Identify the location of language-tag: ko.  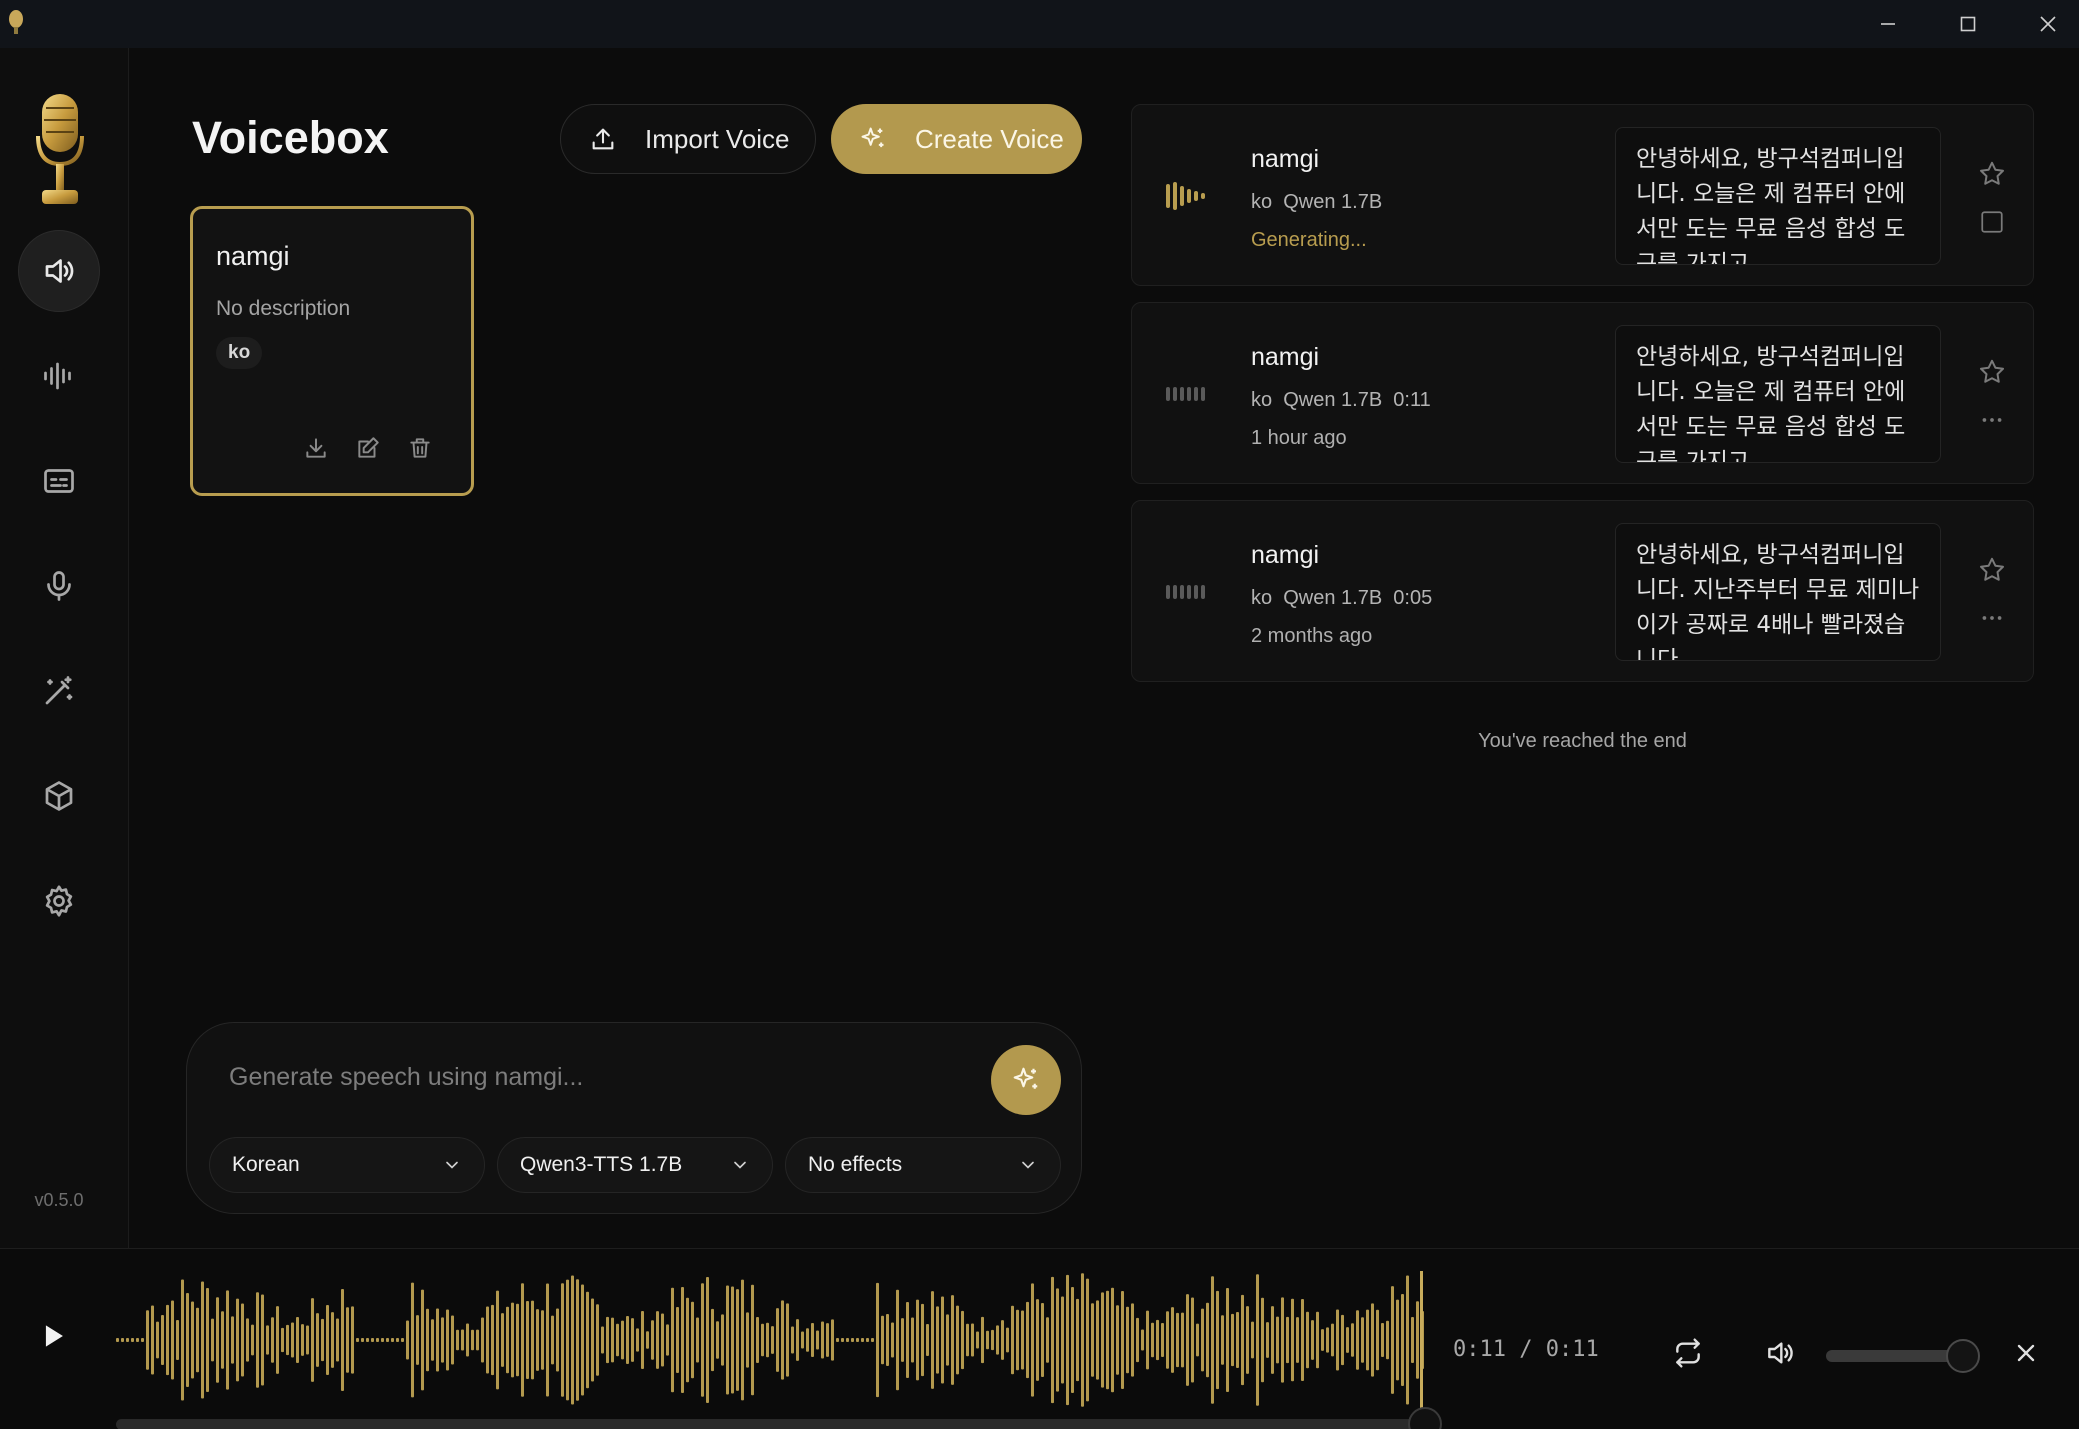
(239, 353).